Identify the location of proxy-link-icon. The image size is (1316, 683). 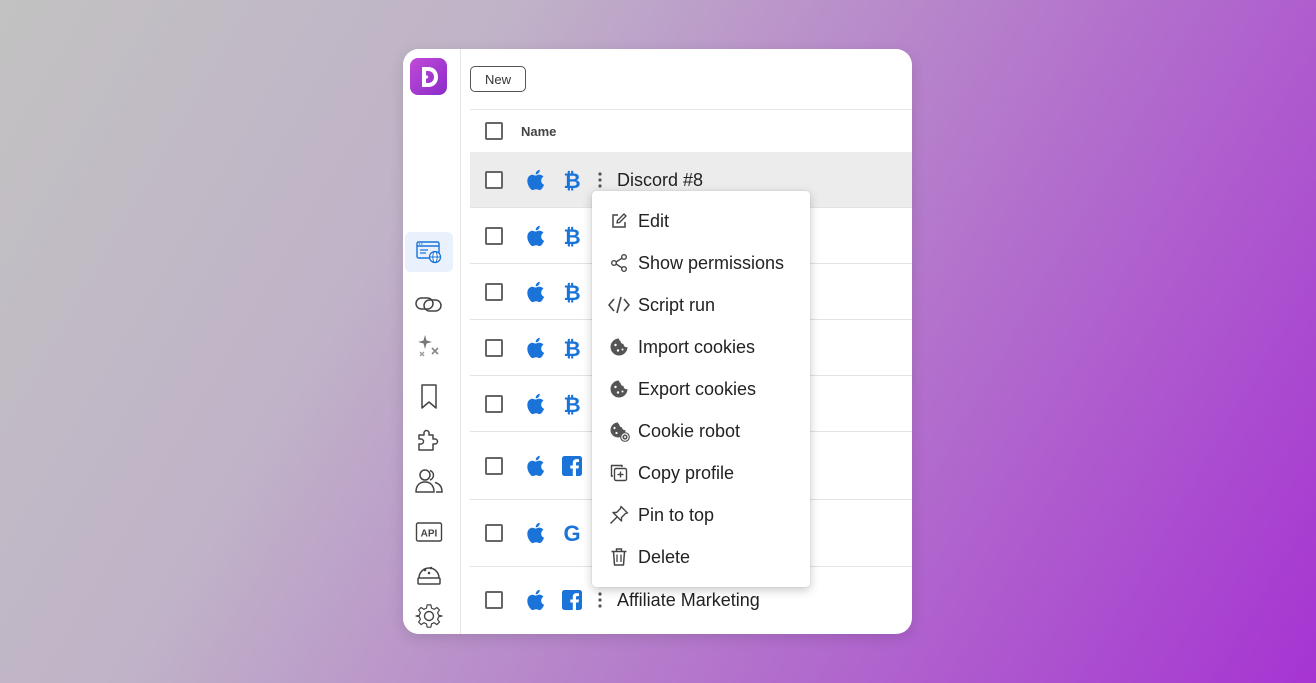
(428, 304).